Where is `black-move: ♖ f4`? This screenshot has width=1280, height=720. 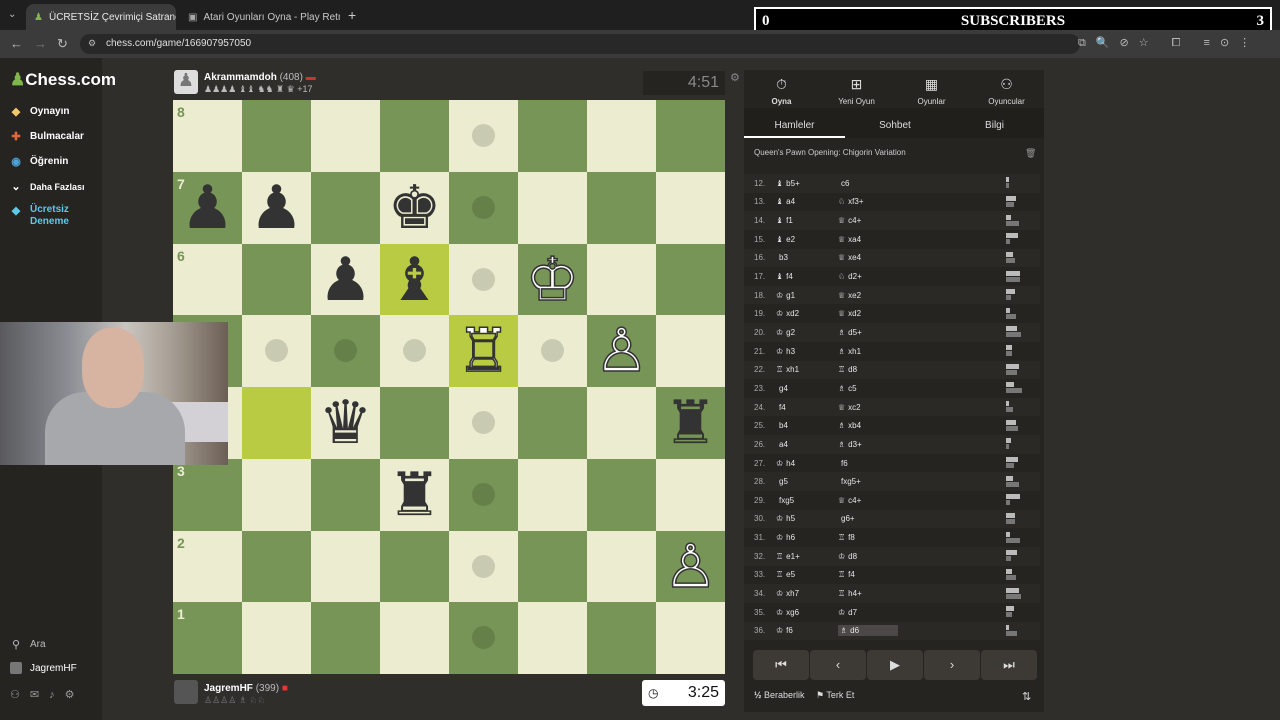 black-move: ♖ f4 is located at coordinates (868, 574).